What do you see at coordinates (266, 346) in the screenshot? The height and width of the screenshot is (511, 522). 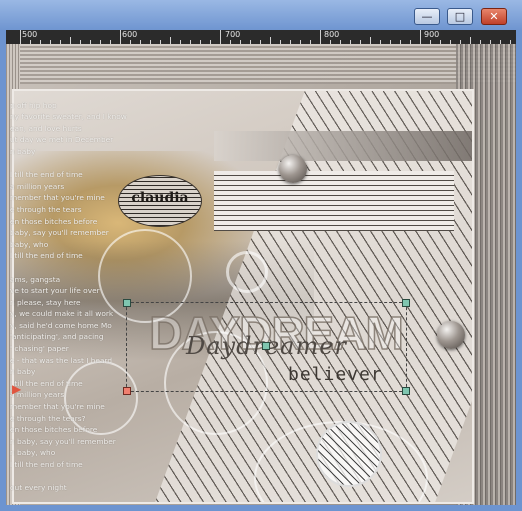 I see `rotate-handle-center` at bounding box center [266, 346].